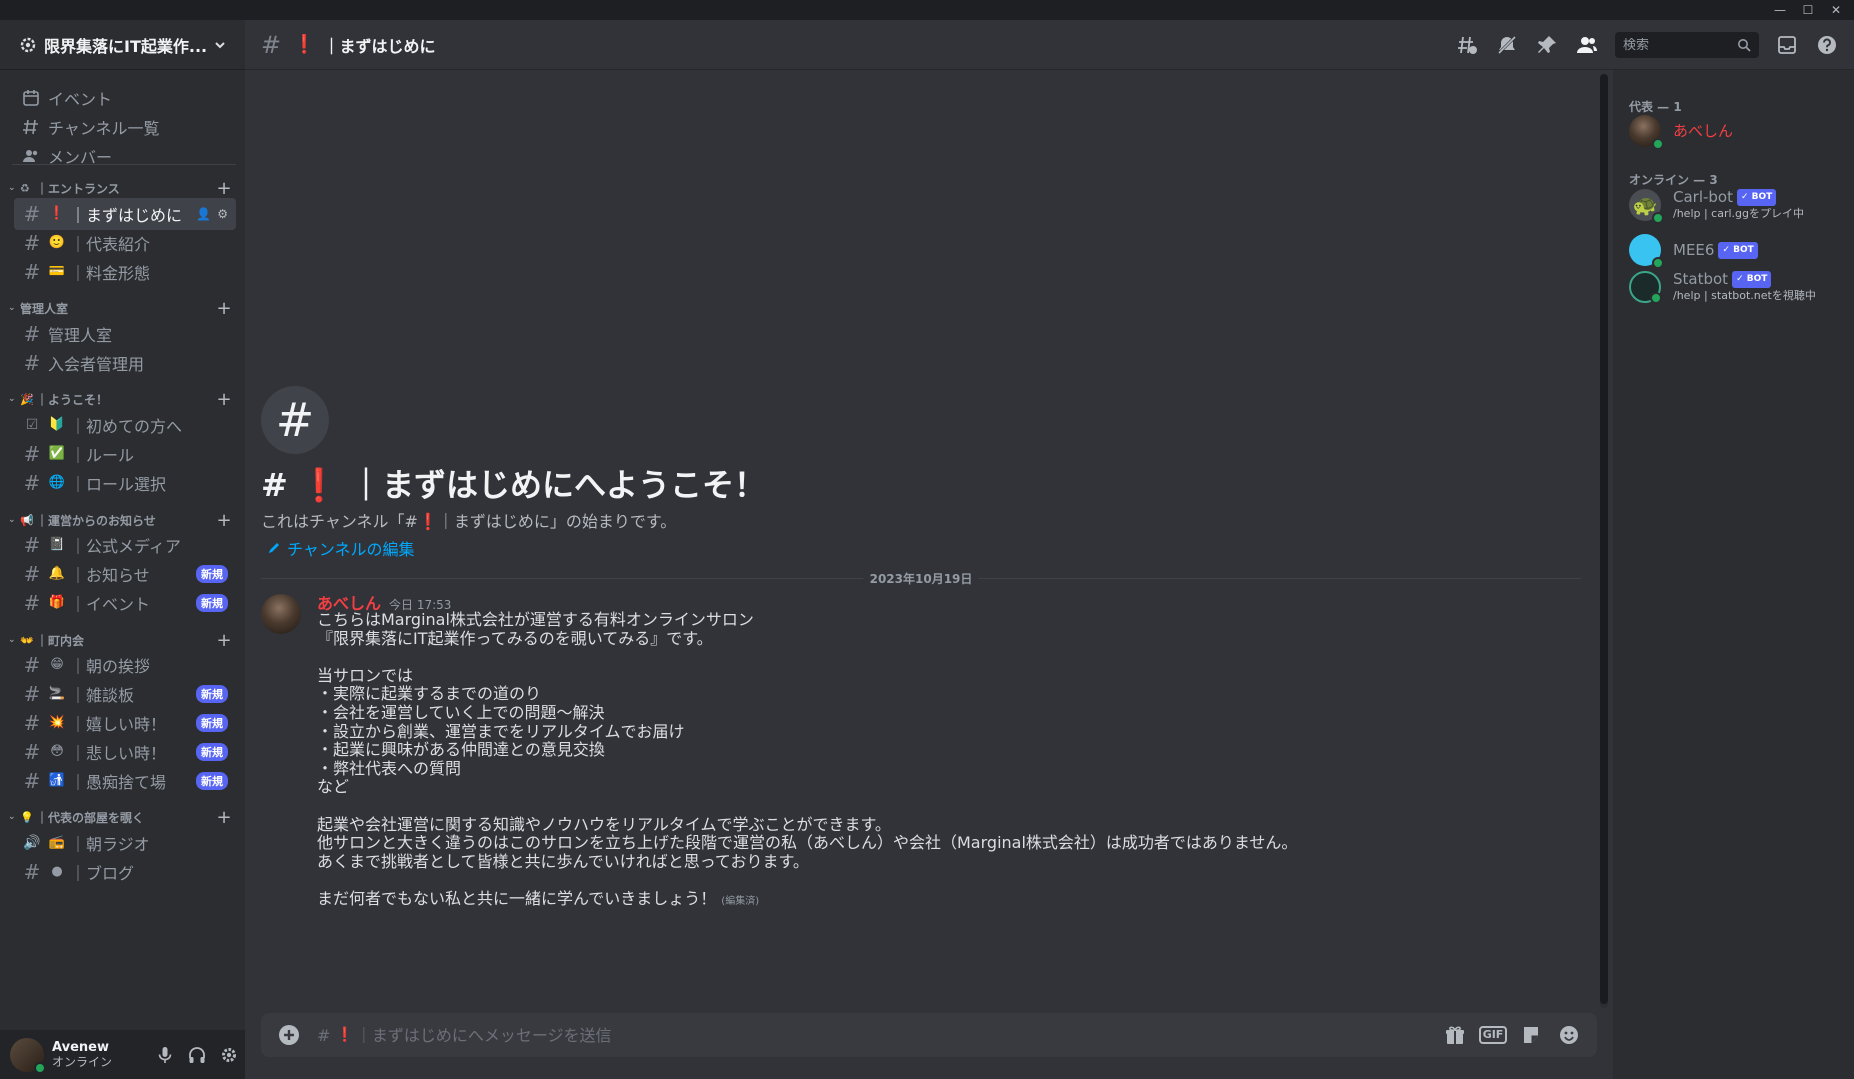  I want to click on gift-button, so click(1455, 1035).